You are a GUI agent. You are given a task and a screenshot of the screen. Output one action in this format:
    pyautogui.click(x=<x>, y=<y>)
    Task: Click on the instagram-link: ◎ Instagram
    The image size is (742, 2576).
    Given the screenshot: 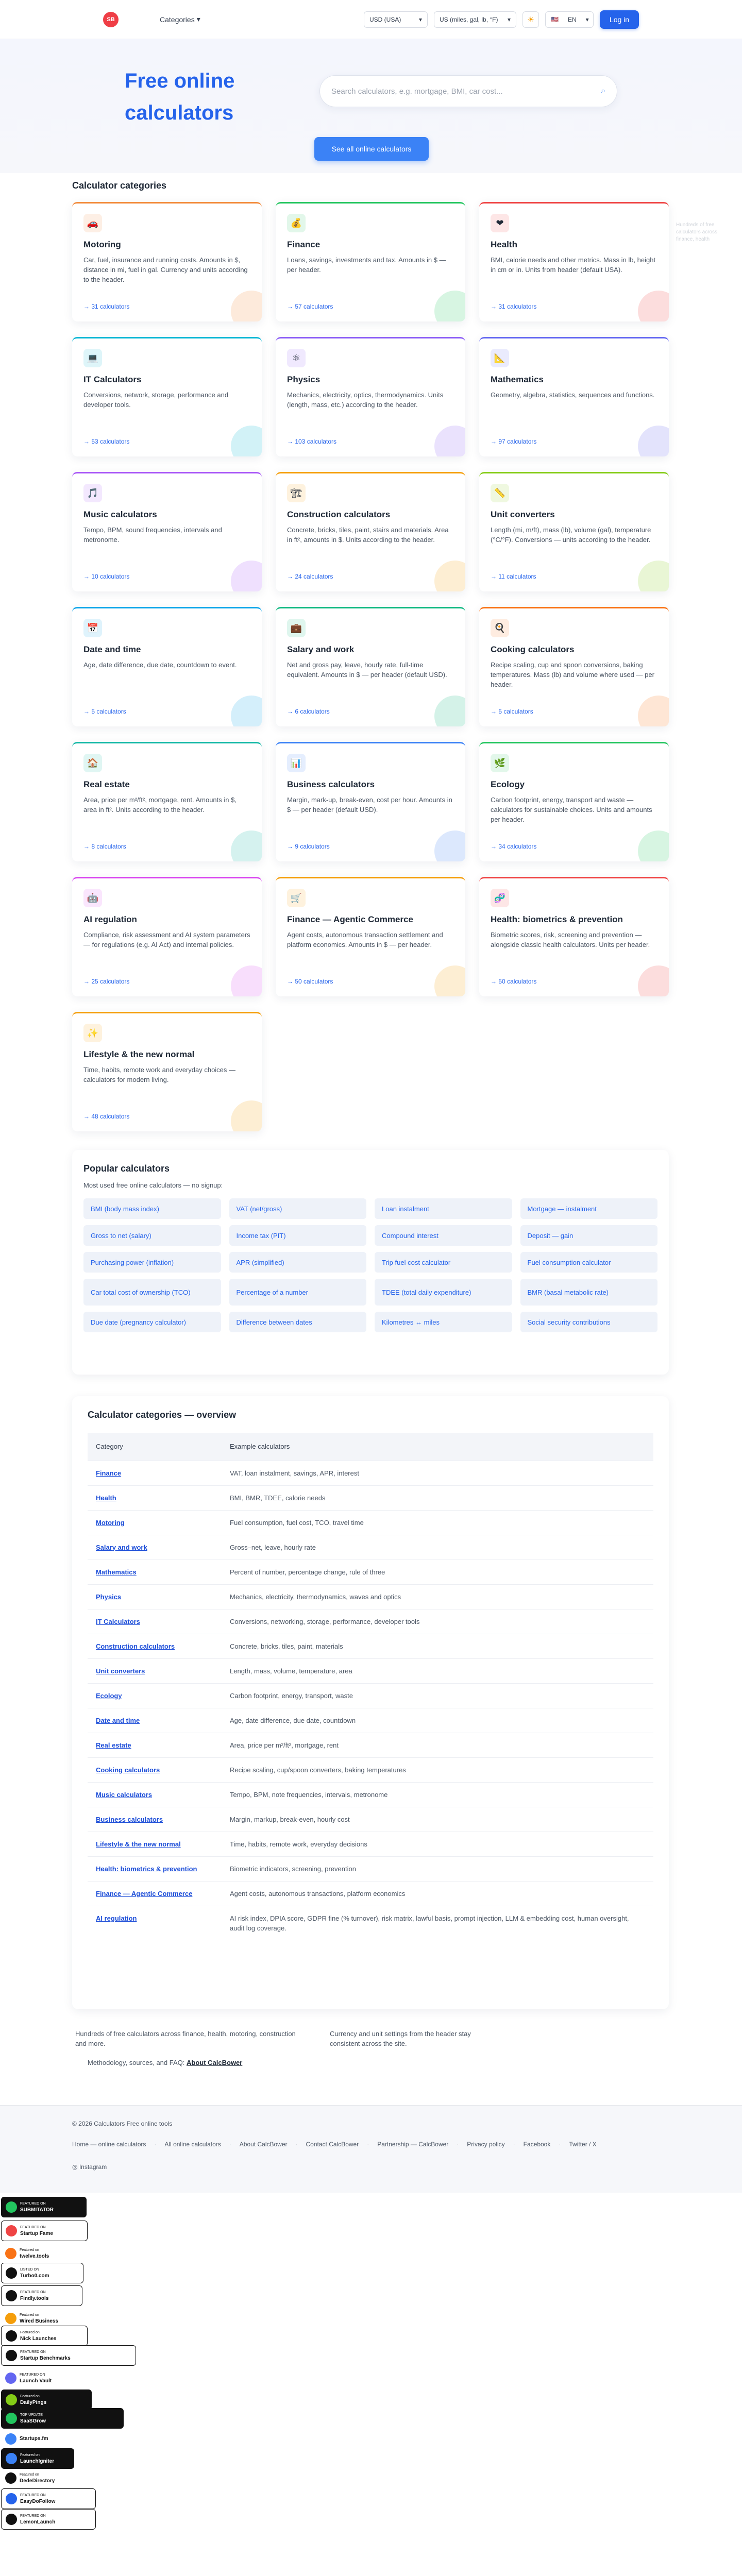 What is the action you would take?
    pyautogui.click(x=89, y=2167)
    